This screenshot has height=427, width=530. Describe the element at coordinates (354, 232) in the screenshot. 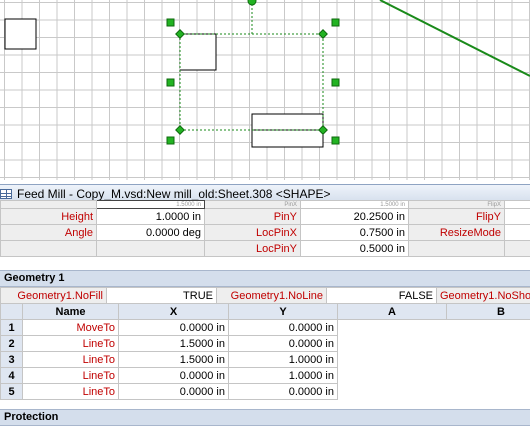

I see `cell-locpinx-value: 0.7500 in` at that location.